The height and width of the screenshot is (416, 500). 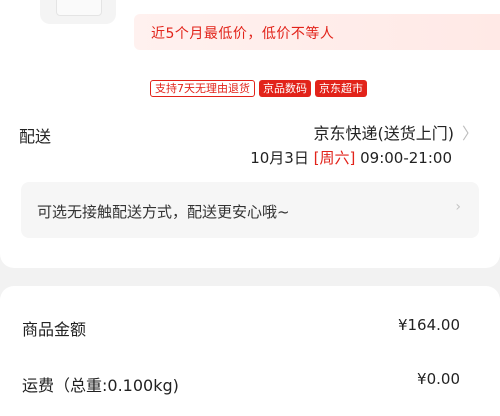 What do you see at coordinates (54, 329) in the screenshot?
I see `goods-amount-label: 商品金额` at bounding box center [54, 329].